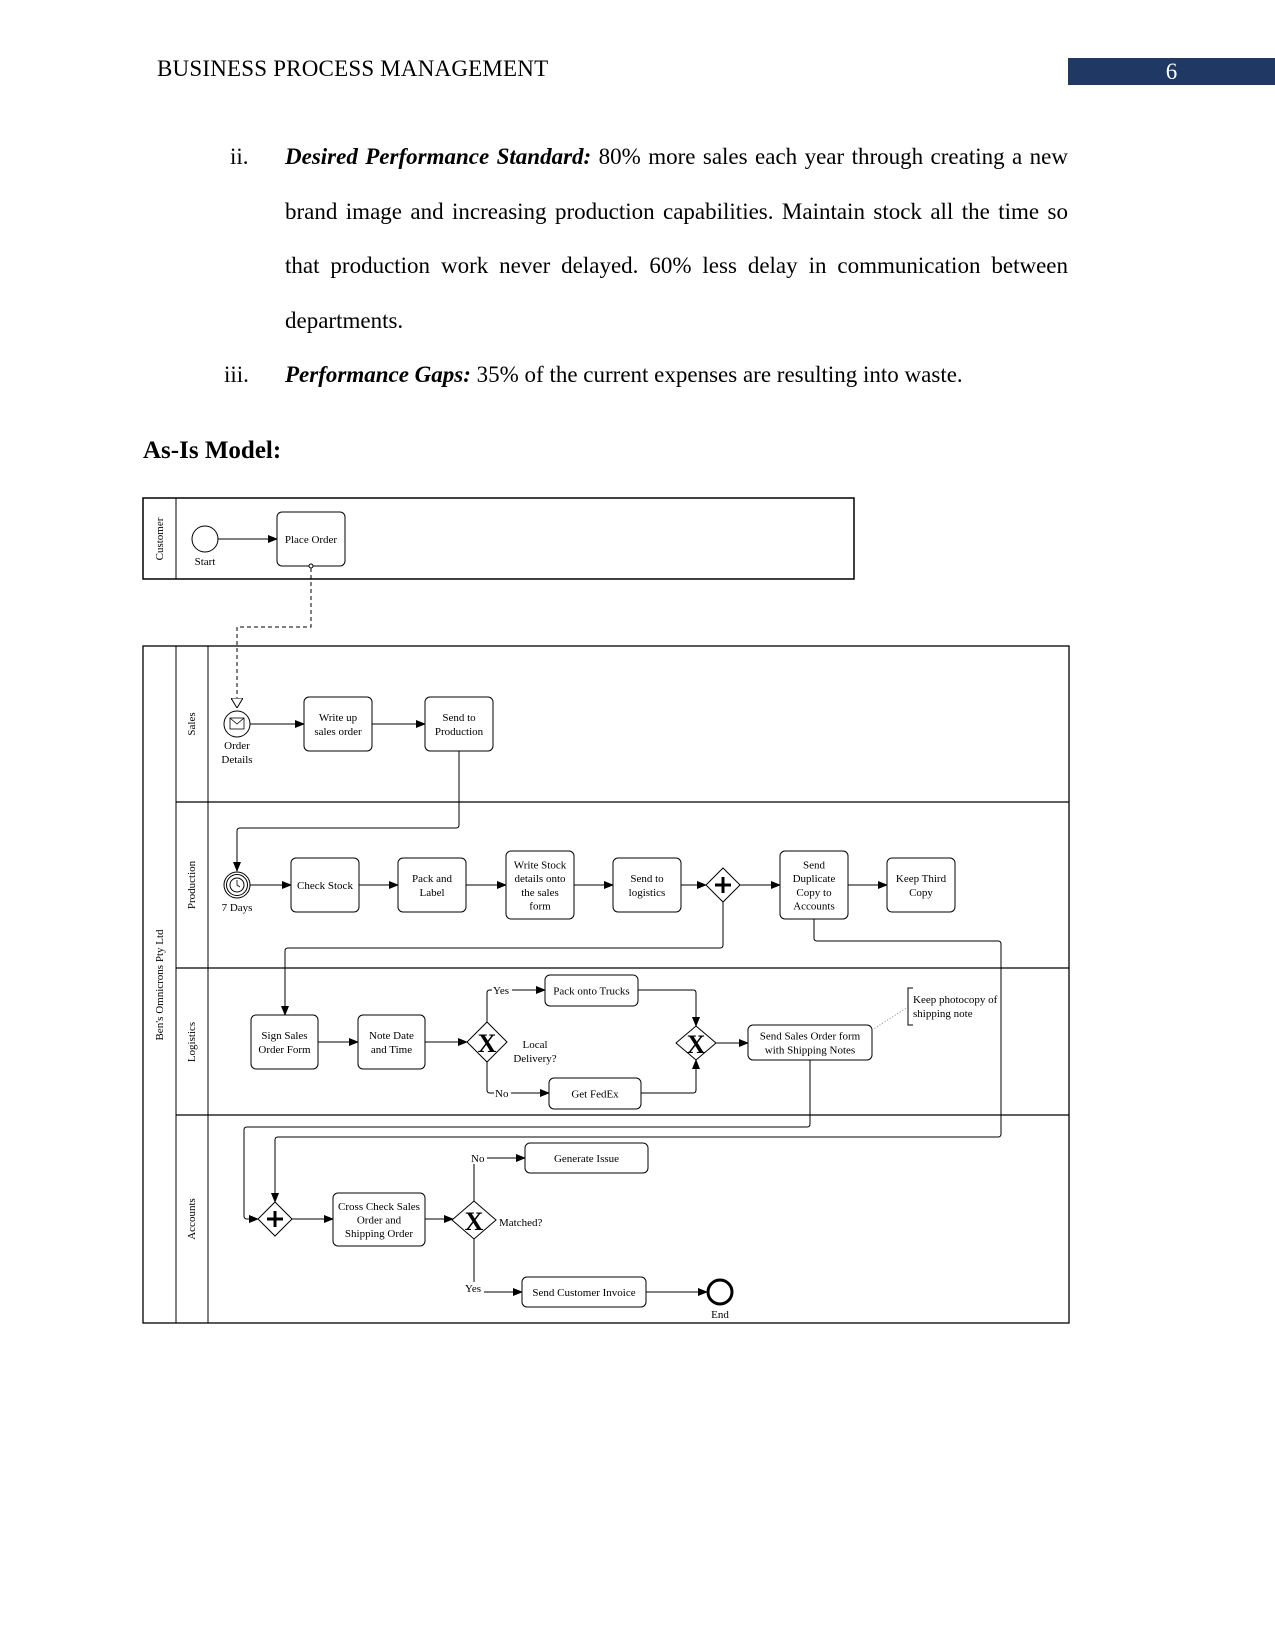 Image resolution: width=1275 pixels, height=1651 pixels. Describe the element at coordinates (647, 893) in the screenshot. I see `task-label-line: logistics` at that location.